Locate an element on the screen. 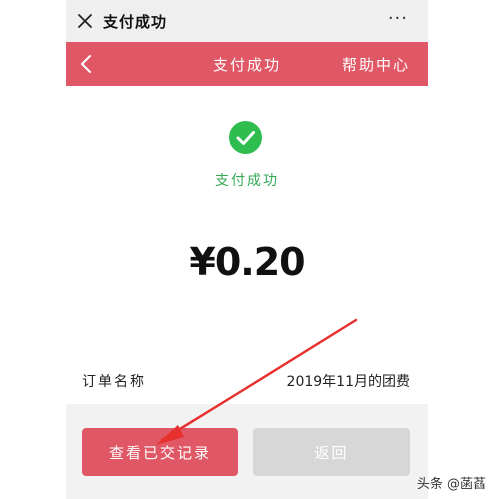 Image resolution: width=500 pixels, height=499 pixels. more-options-button: ··· is located at coordinates (398, 18).